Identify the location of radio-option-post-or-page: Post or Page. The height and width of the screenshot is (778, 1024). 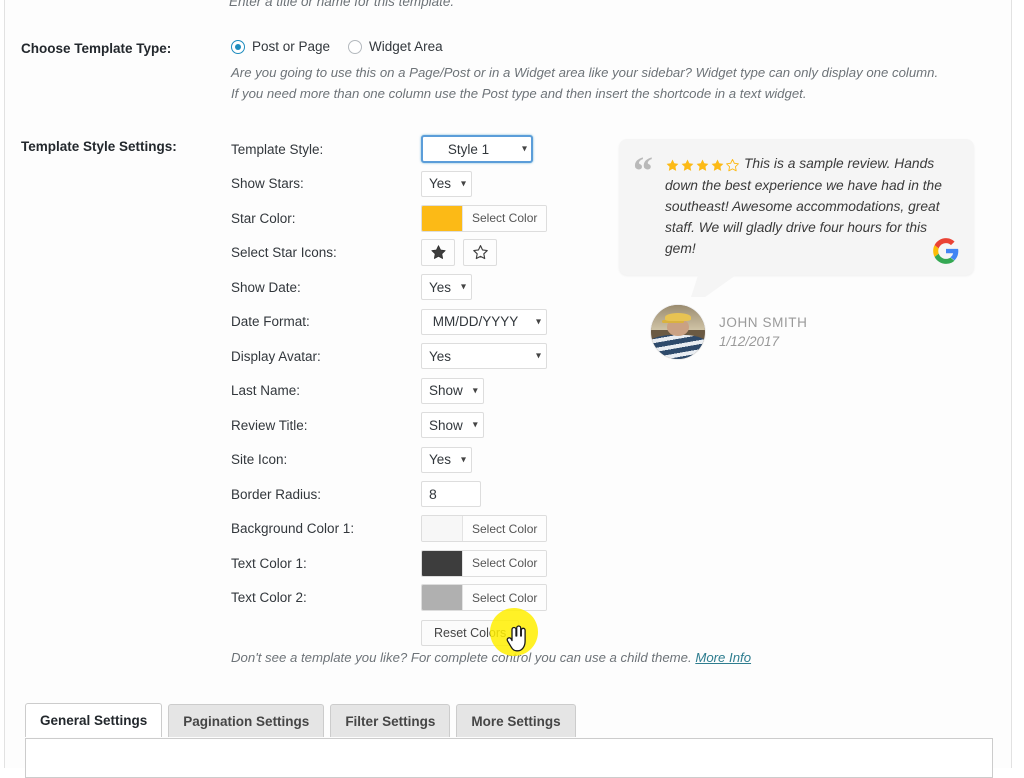
(280, 46).